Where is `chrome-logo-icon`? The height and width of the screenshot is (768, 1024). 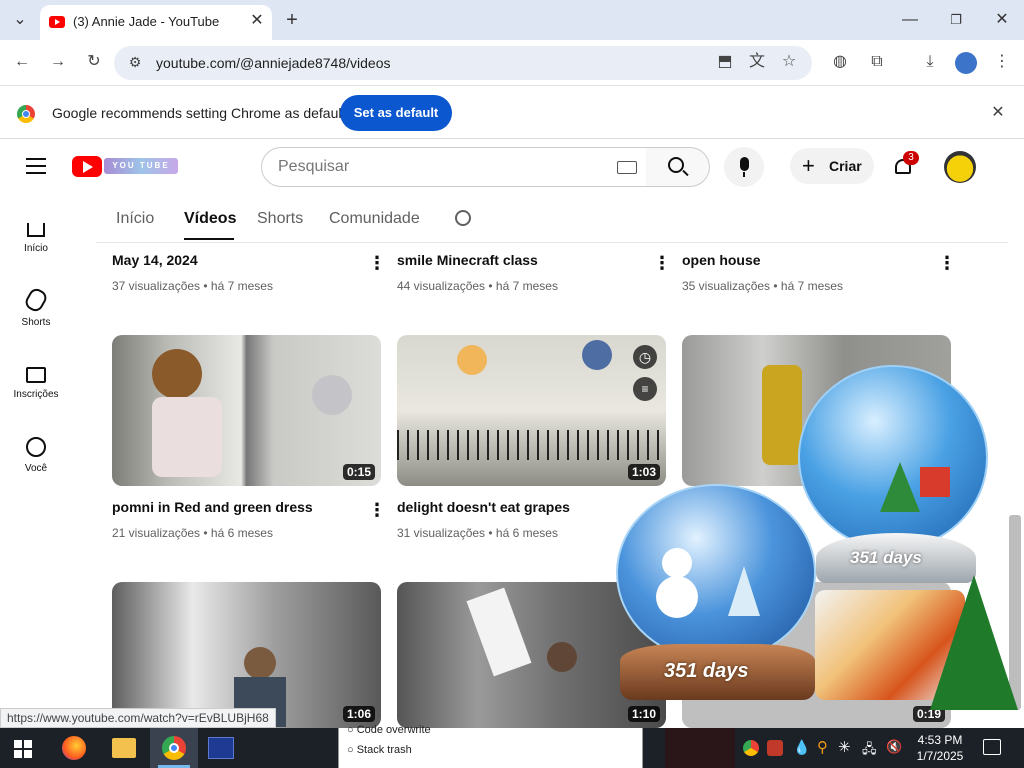 chrome-logo-icon is located at coordinates (26, 114).